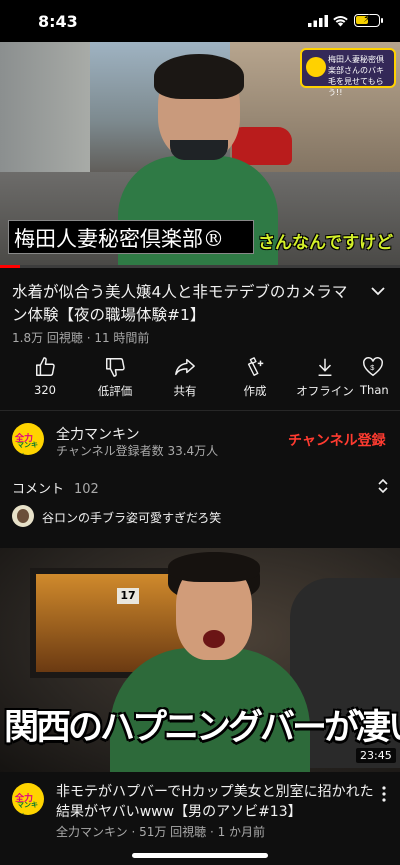 The image size is (400, 865). I want to click on comments-section, so click(200, 502).